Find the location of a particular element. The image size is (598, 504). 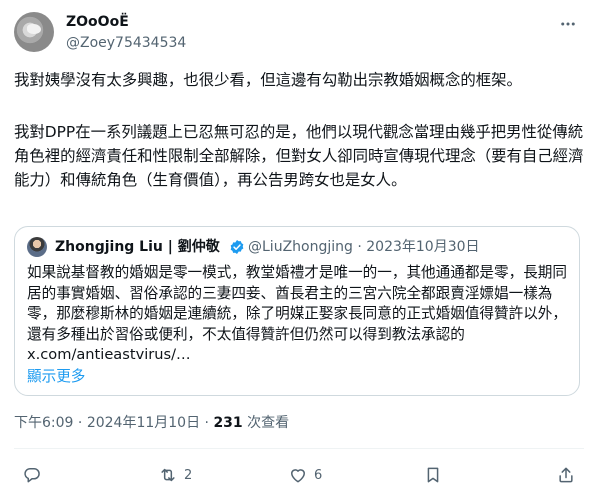

reply-button is located at coordinates (35, 475).